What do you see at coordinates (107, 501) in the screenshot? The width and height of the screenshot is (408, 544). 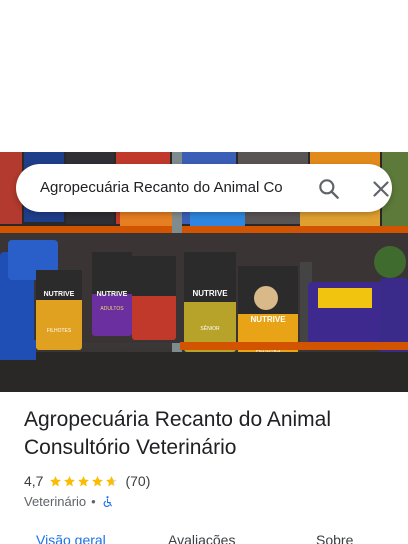 I see `wheelchair-icon` at bounding box center [107, 501].